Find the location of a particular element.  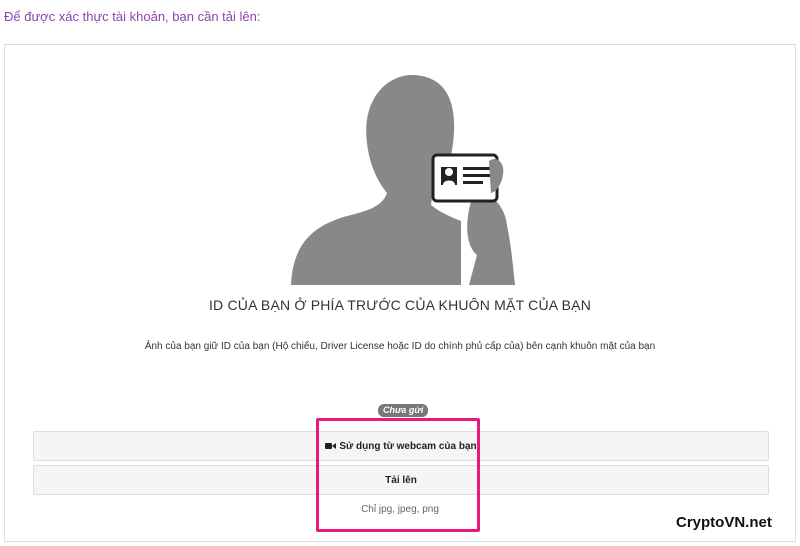

video-camera-icon is located at coordinates (331, 446).